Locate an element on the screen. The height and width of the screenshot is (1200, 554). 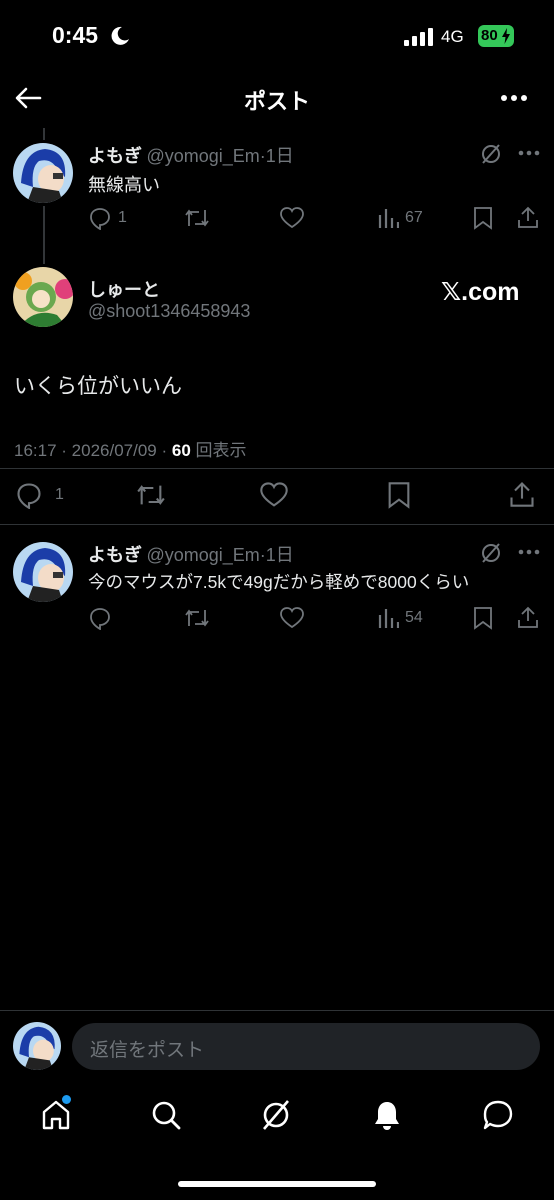
author-handle: @shoot1346458943 is located at coordinates (169, 311).